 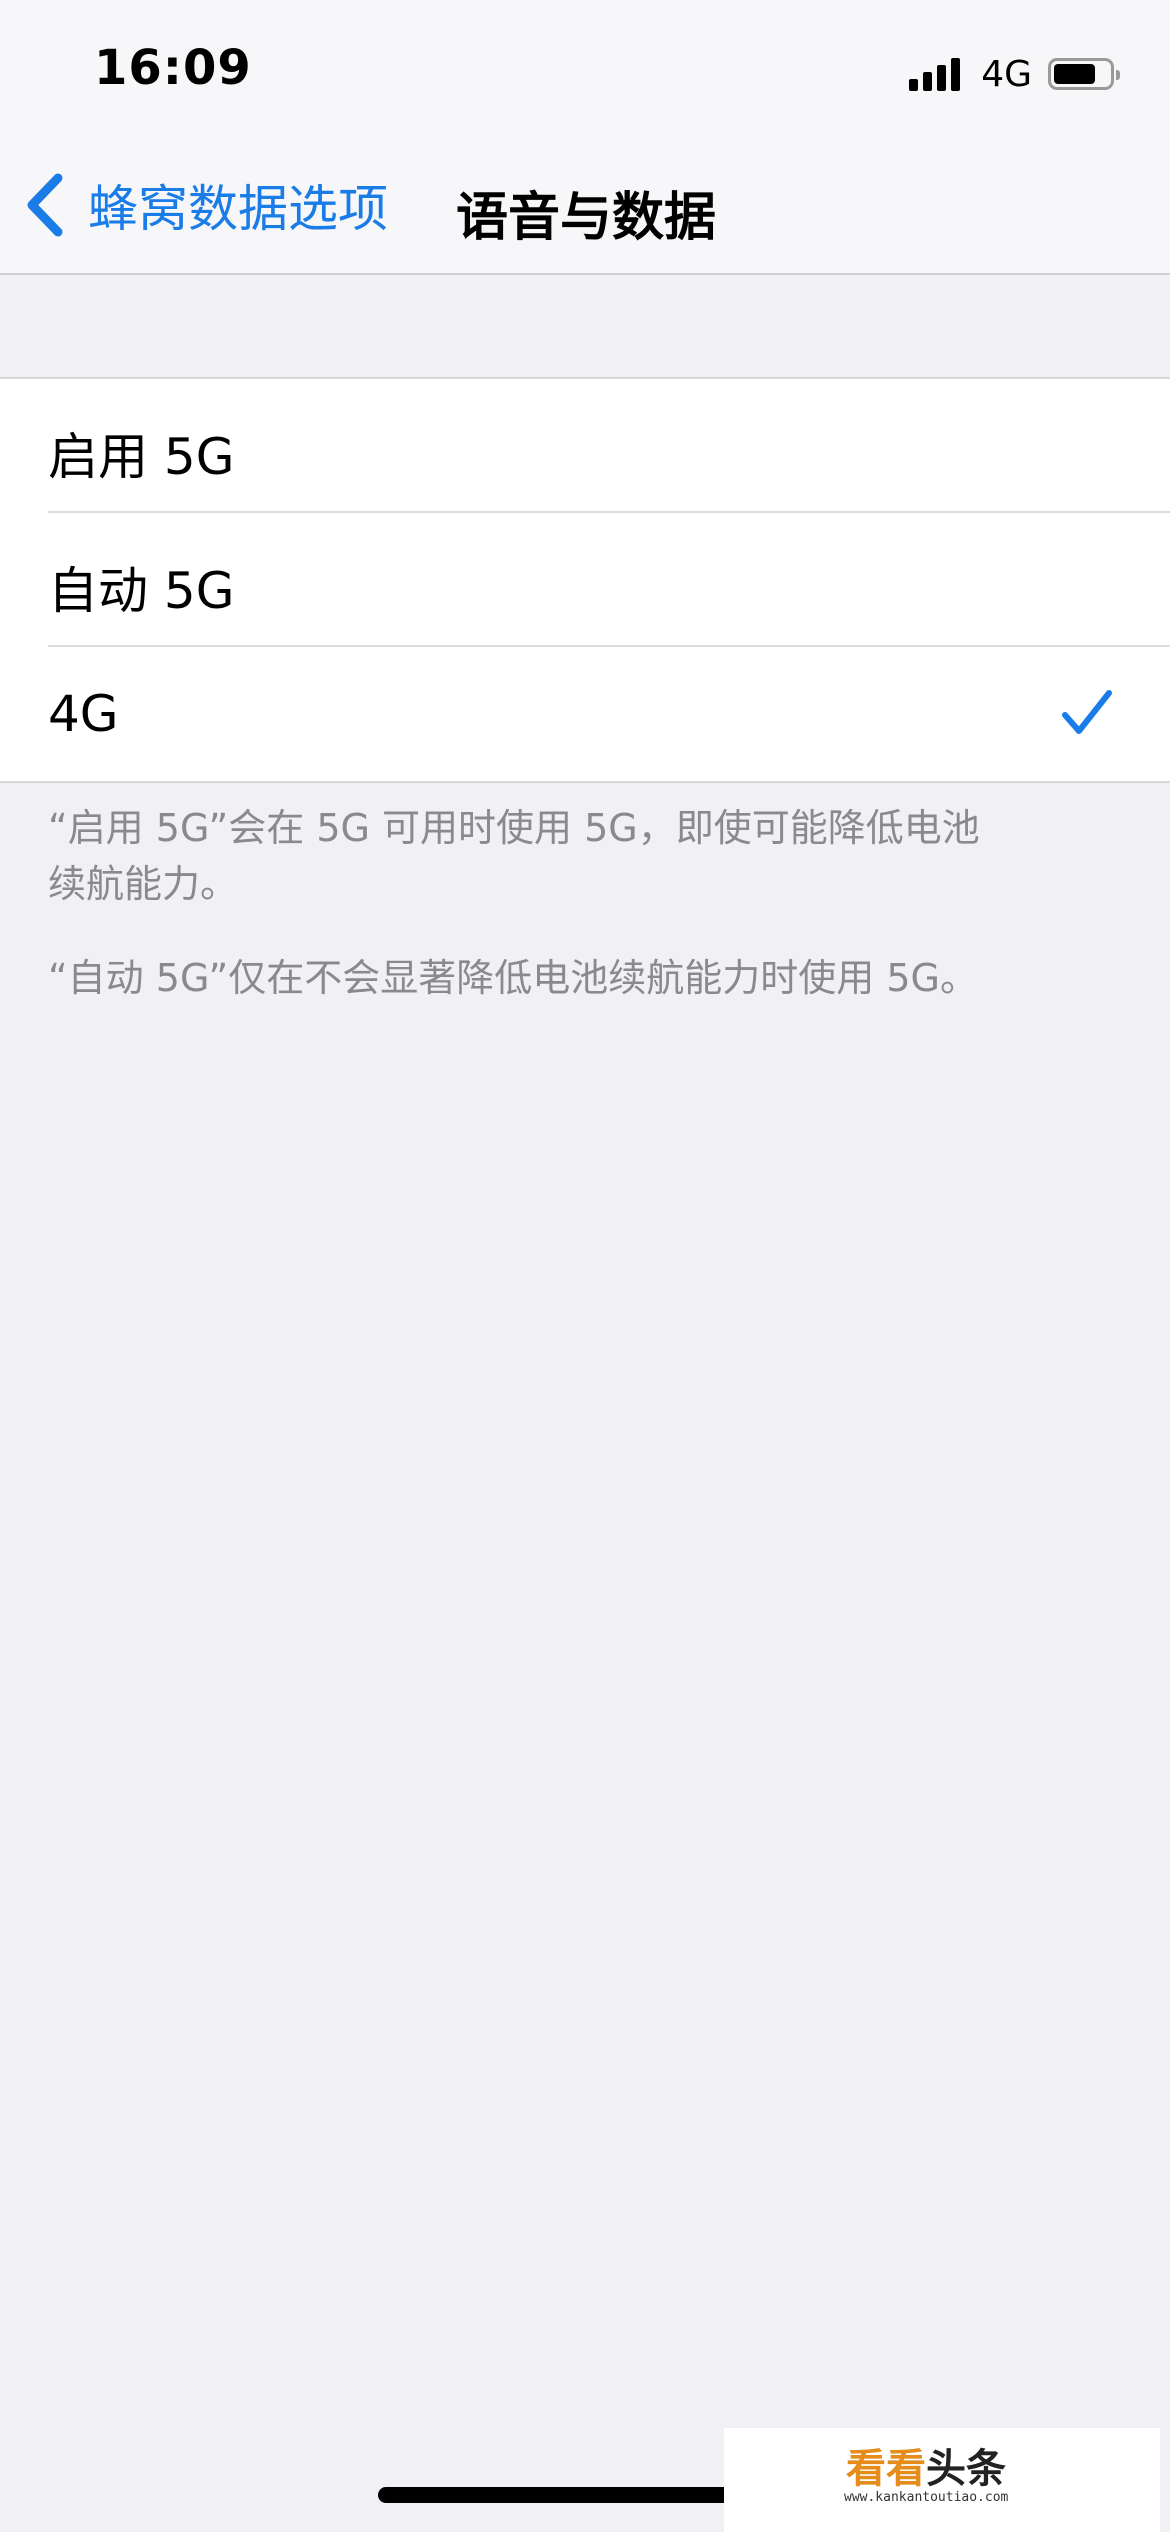 I want to click on signal-icon, so click(x=937, y=74).